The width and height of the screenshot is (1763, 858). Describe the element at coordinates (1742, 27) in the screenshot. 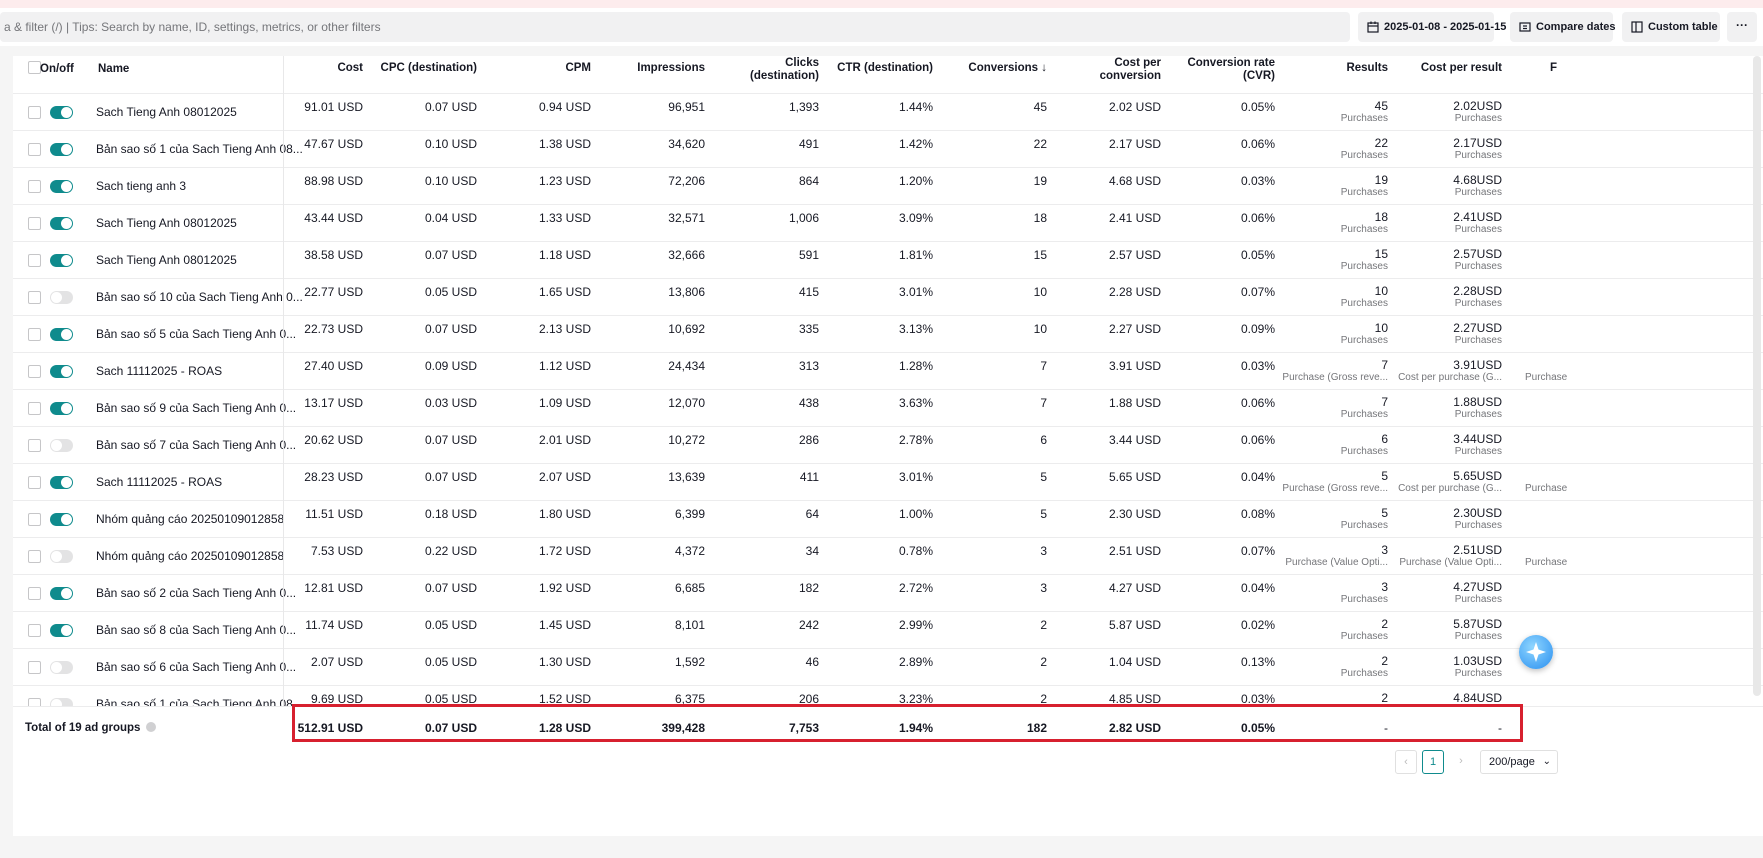

I see `more-options-button: ···` at that location.